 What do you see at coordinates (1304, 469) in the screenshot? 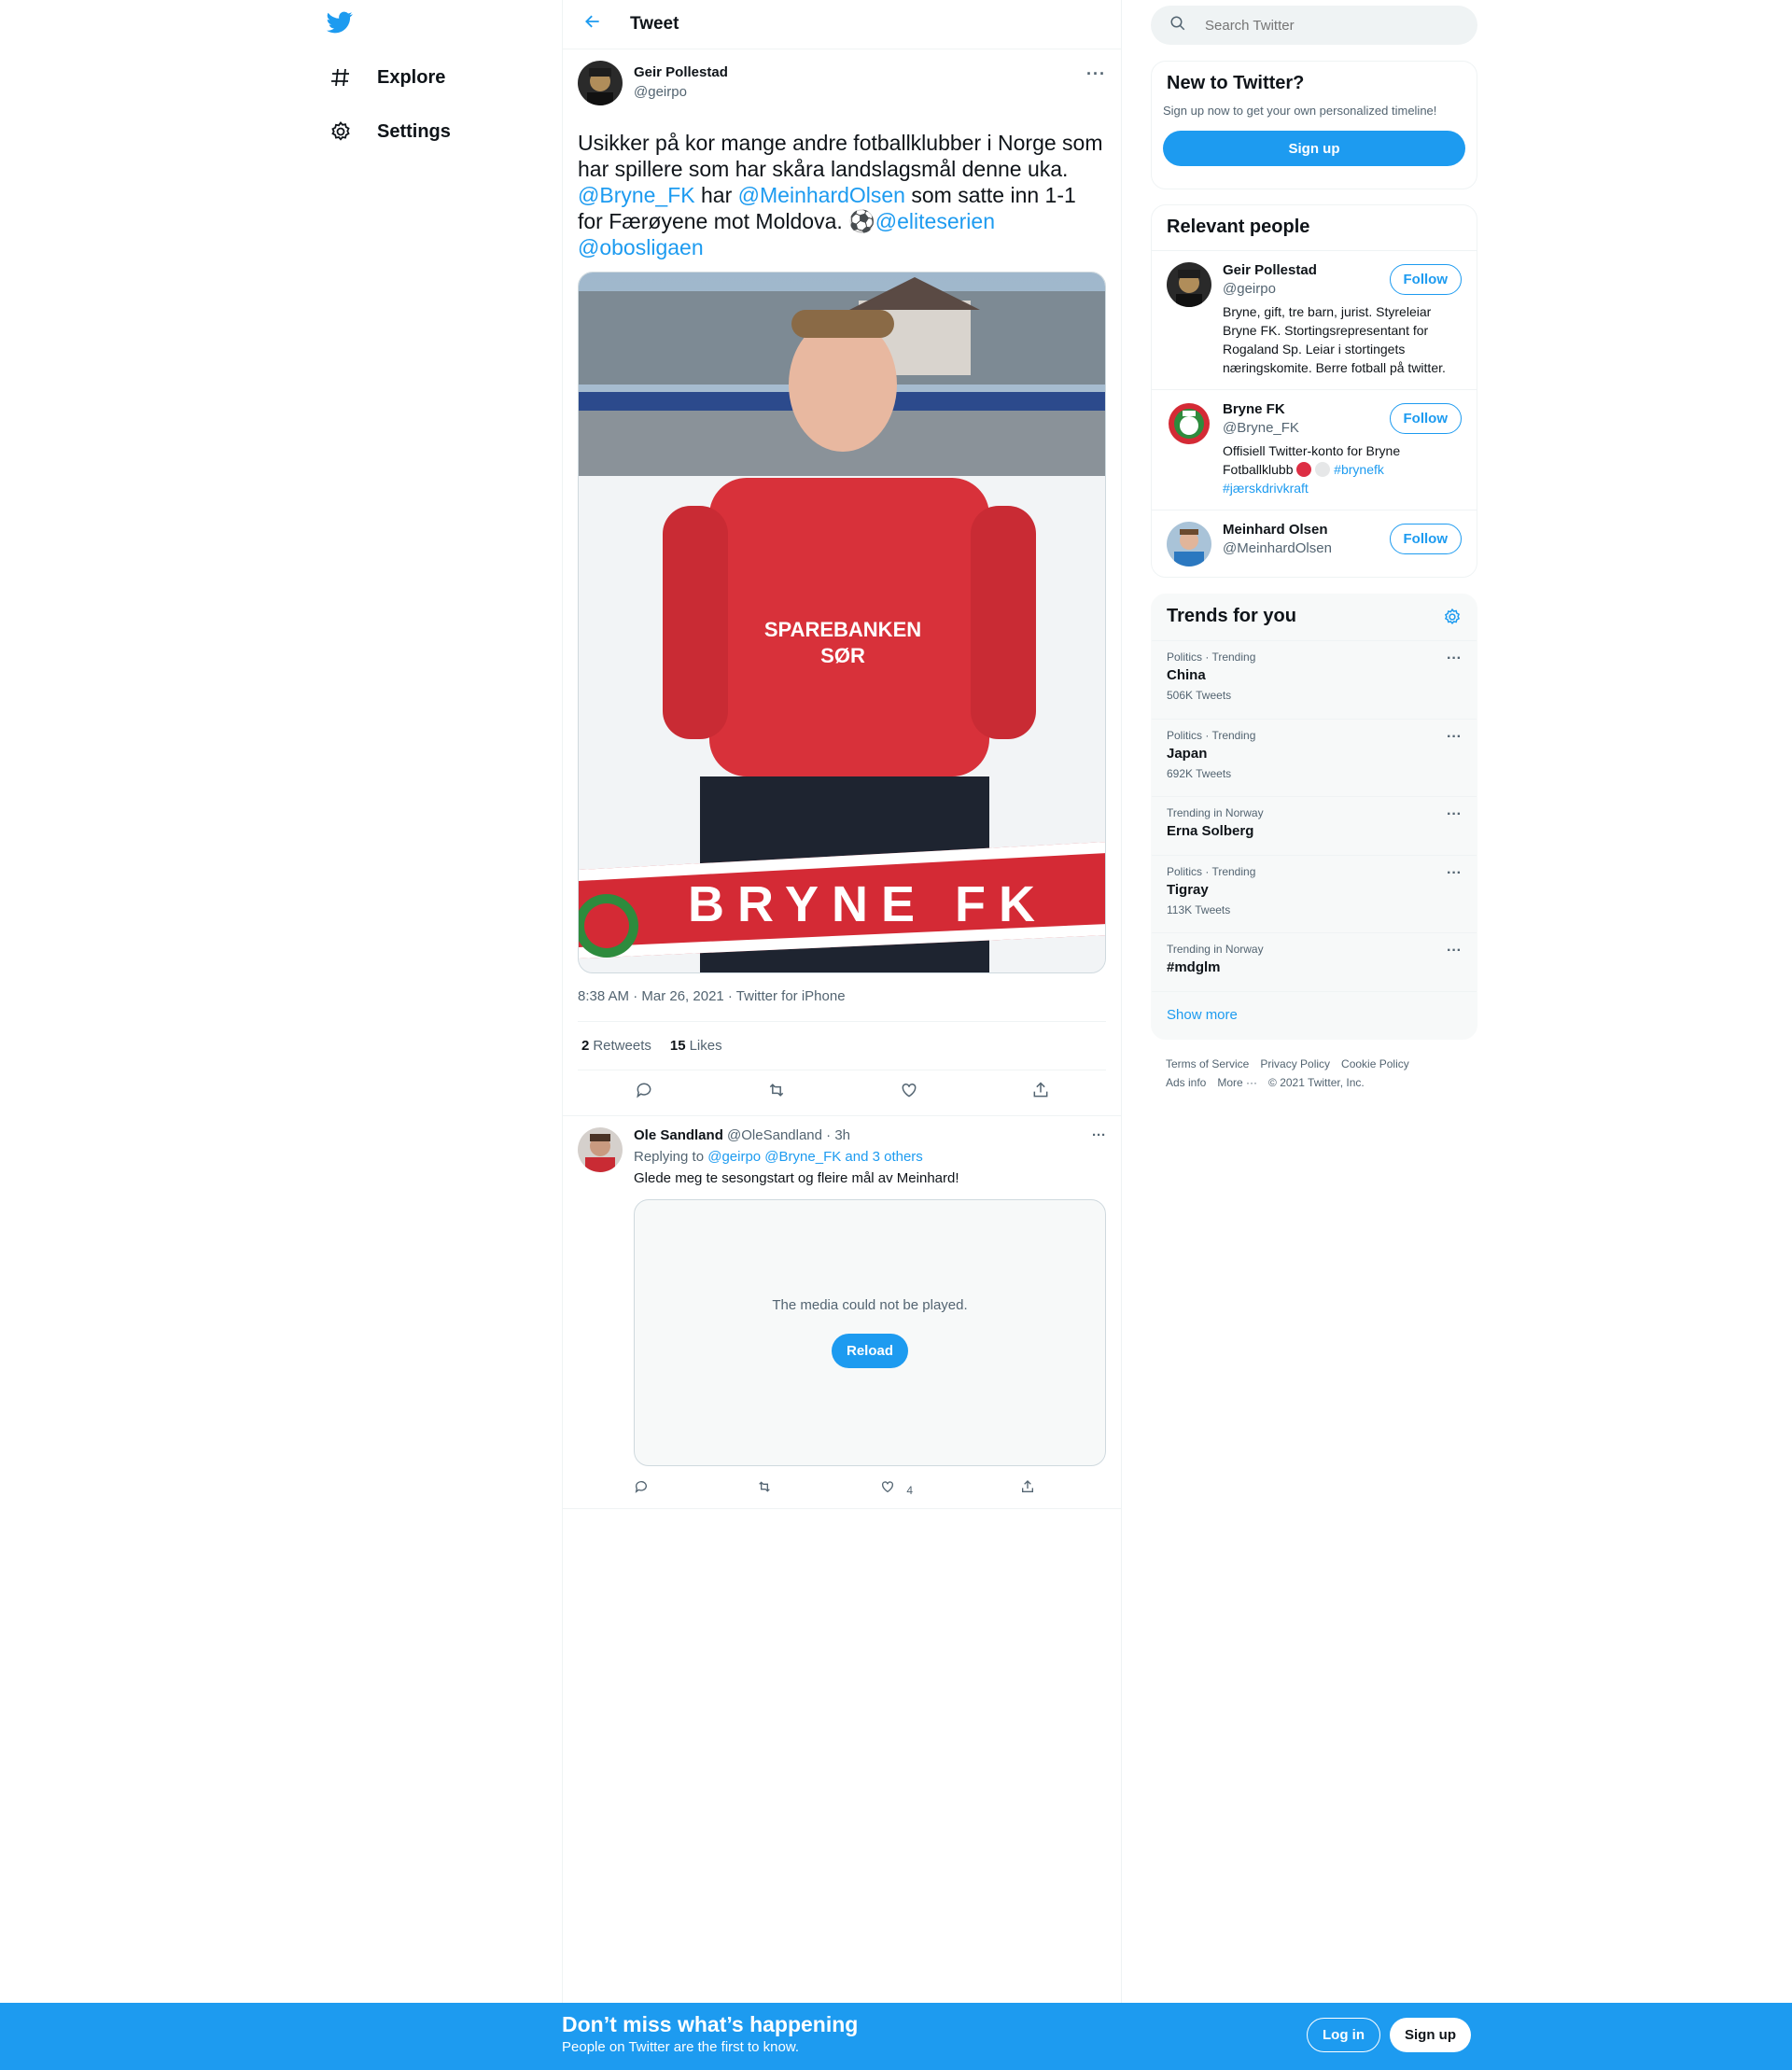
I see `red-circle-icon` at bounding box center [1304, 469].